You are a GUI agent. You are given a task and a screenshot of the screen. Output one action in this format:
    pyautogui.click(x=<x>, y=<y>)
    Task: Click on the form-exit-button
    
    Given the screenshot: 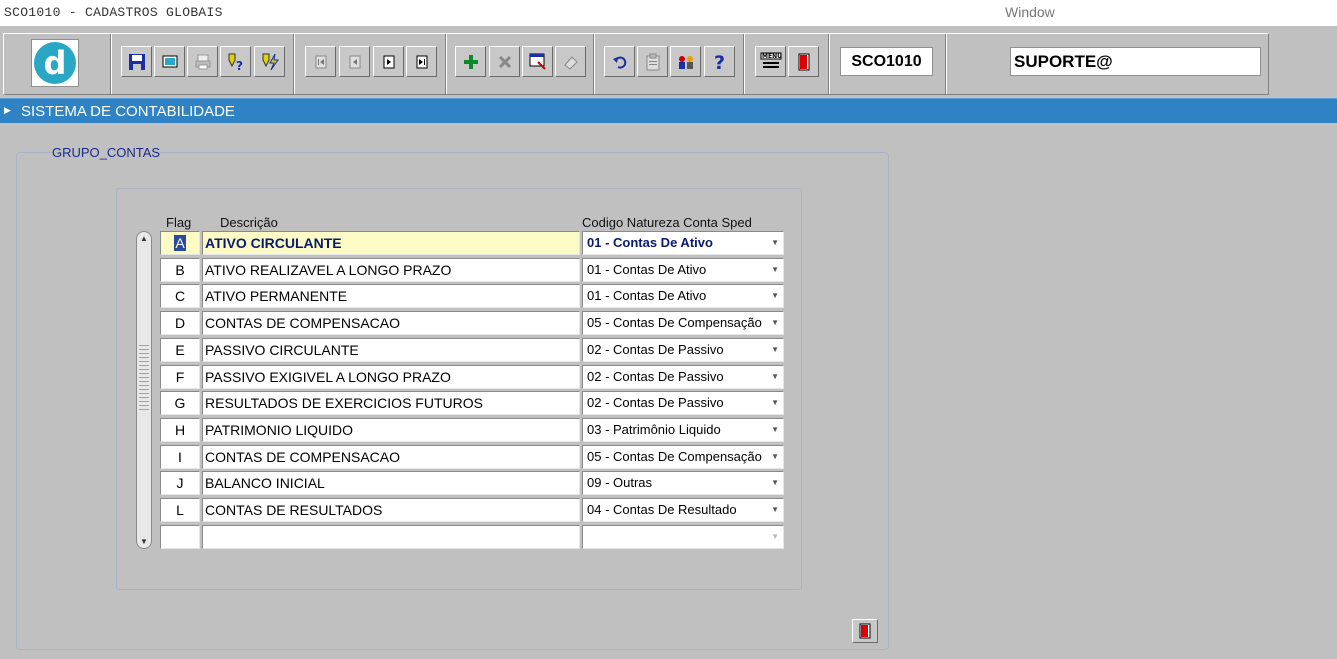 What is the action you would take?
    pyautogui.click(x=865, y=631)
    